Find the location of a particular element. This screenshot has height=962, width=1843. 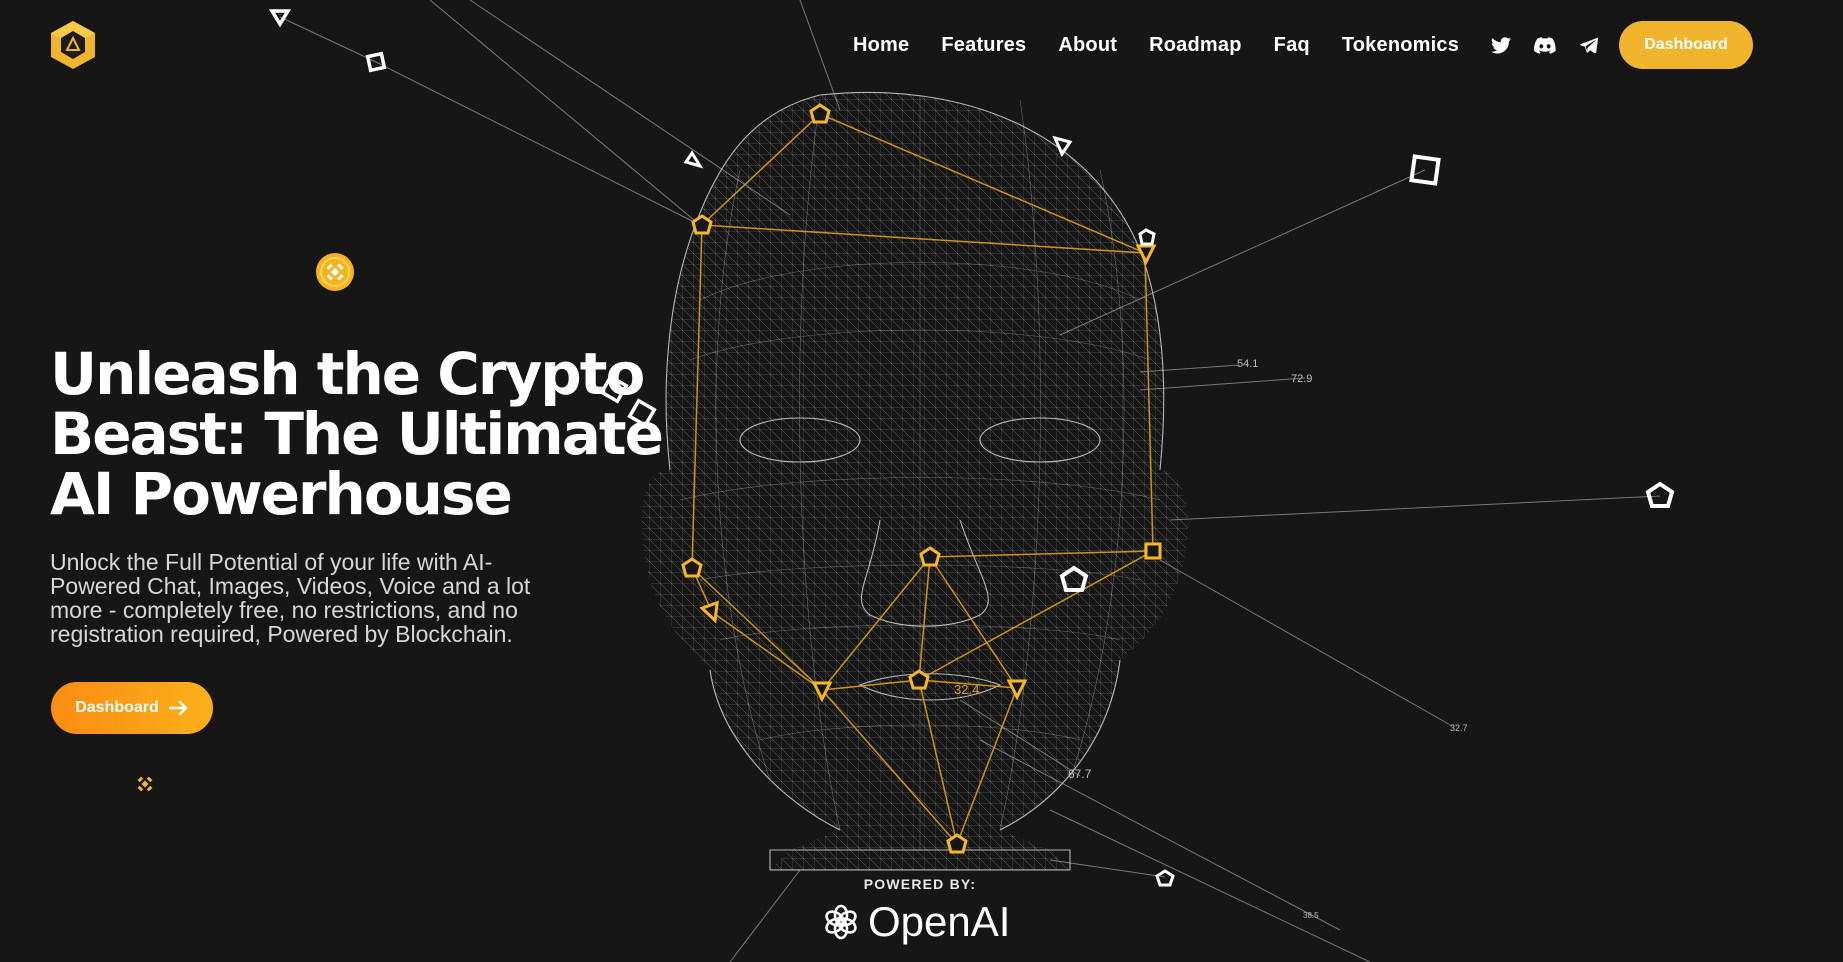

nav-item-tokenomics: Tokenomics is located at coordinates (1400, 45).